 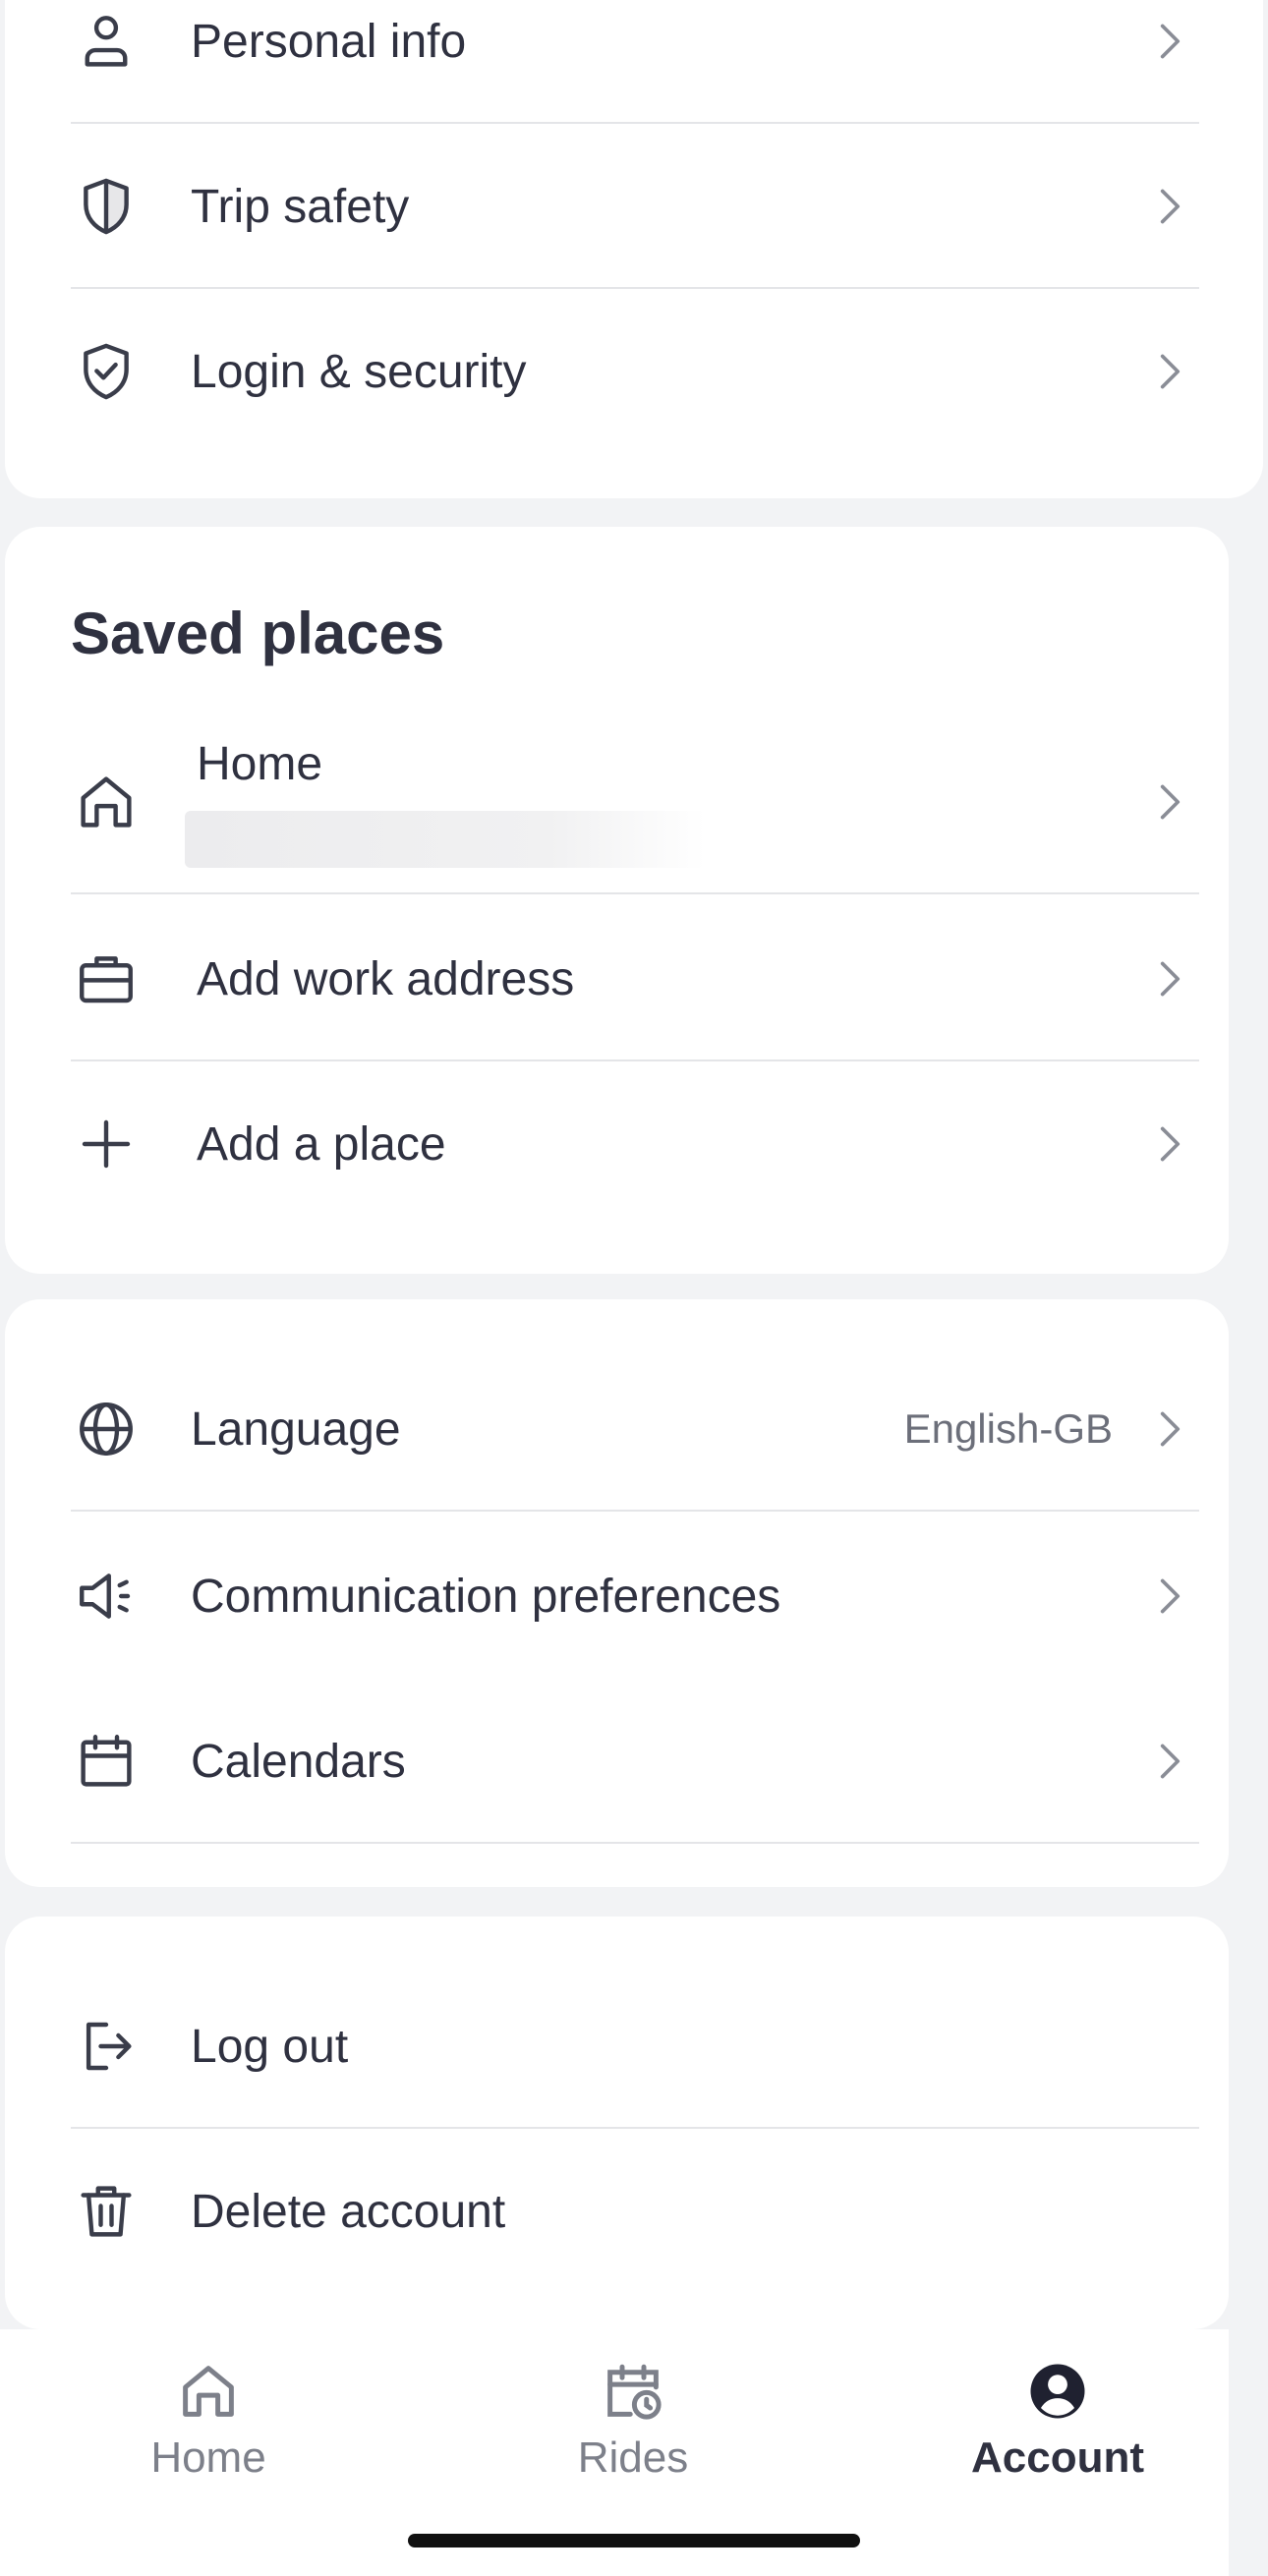 I want to click on home-place-label: Home, so click(x=260, y=764).